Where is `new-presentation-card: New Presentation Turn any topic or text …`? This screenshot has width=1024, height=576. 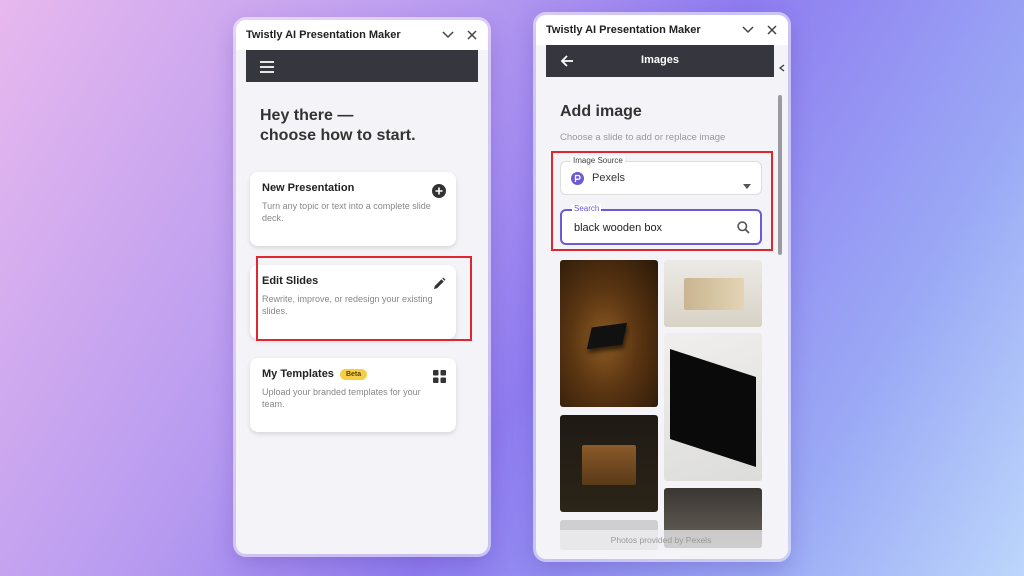 new-presentation-card: New Presentation Turn any topic or text … is located at coordinates (353, 209).